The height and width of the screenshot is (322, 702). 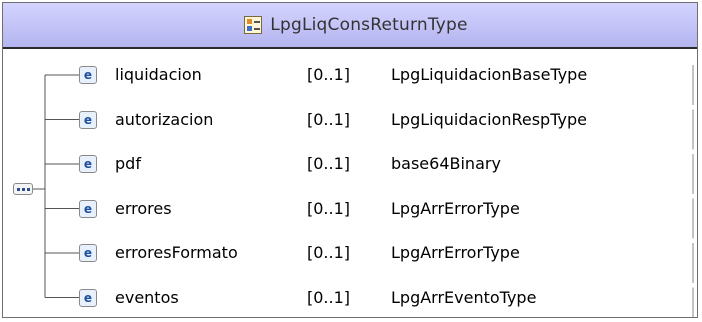 What do you see at coordinates (158, 74) in the screenshot?
I see `element-name: liquidacion` at bounding box center [158, 74].